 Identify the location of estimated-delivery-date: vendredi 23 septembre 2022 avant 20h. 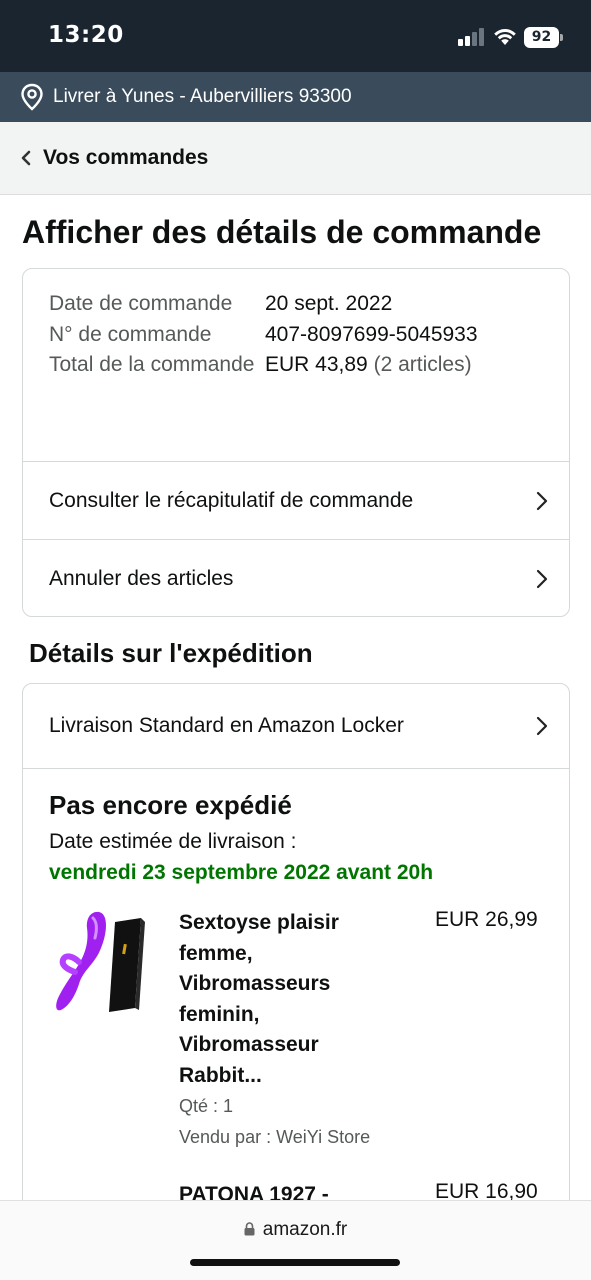
(241, 872).